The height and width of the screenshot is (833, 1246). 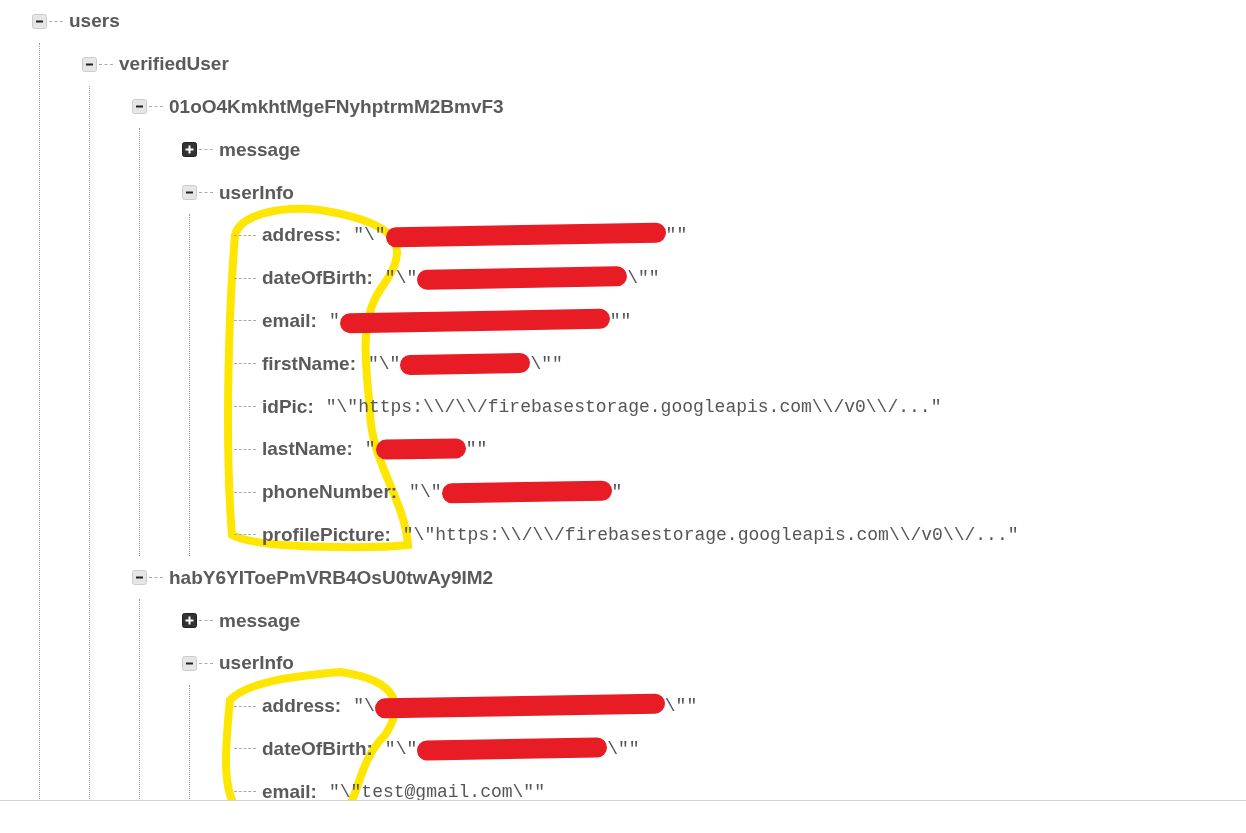 What do you see at coordinates (336, 107) in the screenshot?
I see `node-key: 01oO4KmkhtMgeFNyhptrmM2BmvF3` at bounding box center [336, 107].